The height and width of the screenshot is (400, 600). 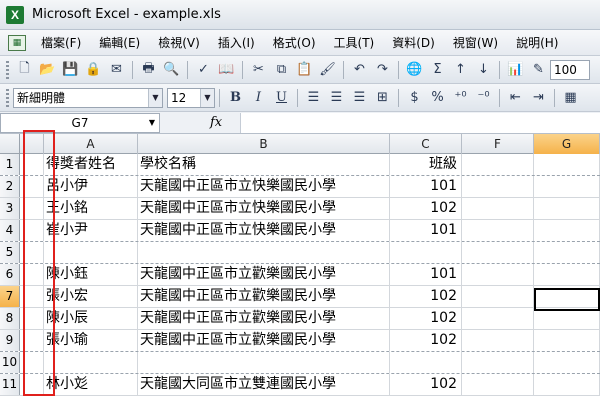 What do you see at coordinates (91, 340) in the screenshot?
I see `cell-name: 張小瑜` at bounding box center [91, 340].